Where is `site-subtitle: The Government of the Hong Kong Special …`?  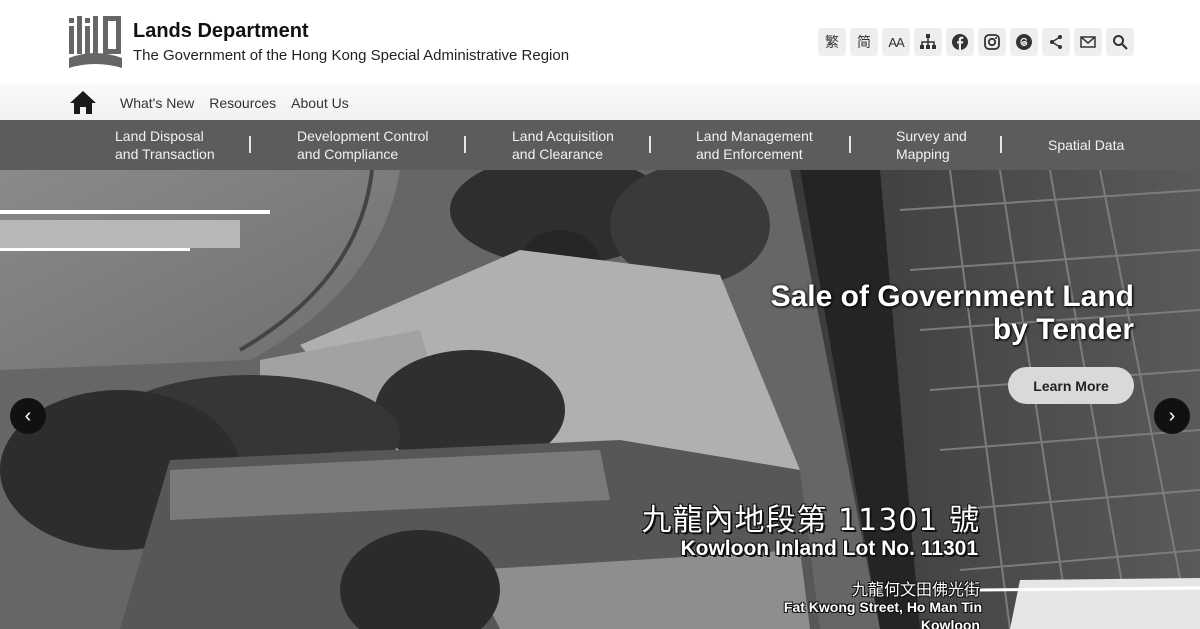 site-subtitle: The Government of the Hong Kong Special … is located at coordinates (351, 55).